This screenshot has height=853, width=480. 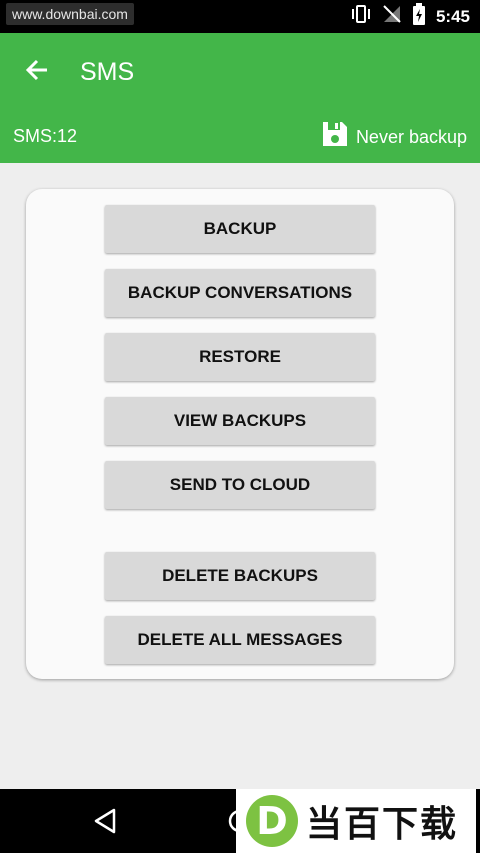 What do you see at coordinates (392, 16) in the screenshot?
I see `no-signal-icon` at bounding box center [392, 16].